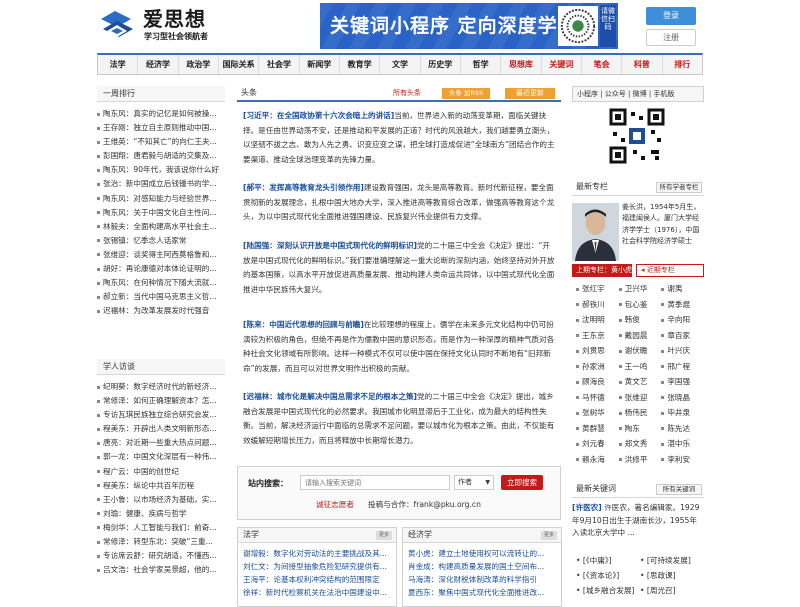 This screenshot has width=800, height=607. Describe the element at coordinates (158, 64) in the screenshot. I see `nav-item: 经济学` at that location.